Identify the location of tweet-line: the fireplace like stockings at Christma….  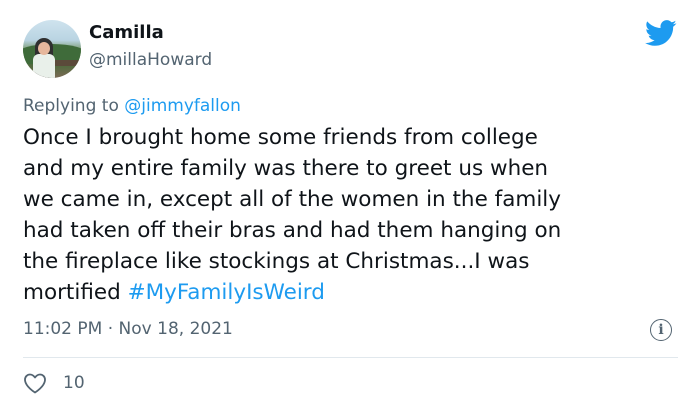
(276, 261).